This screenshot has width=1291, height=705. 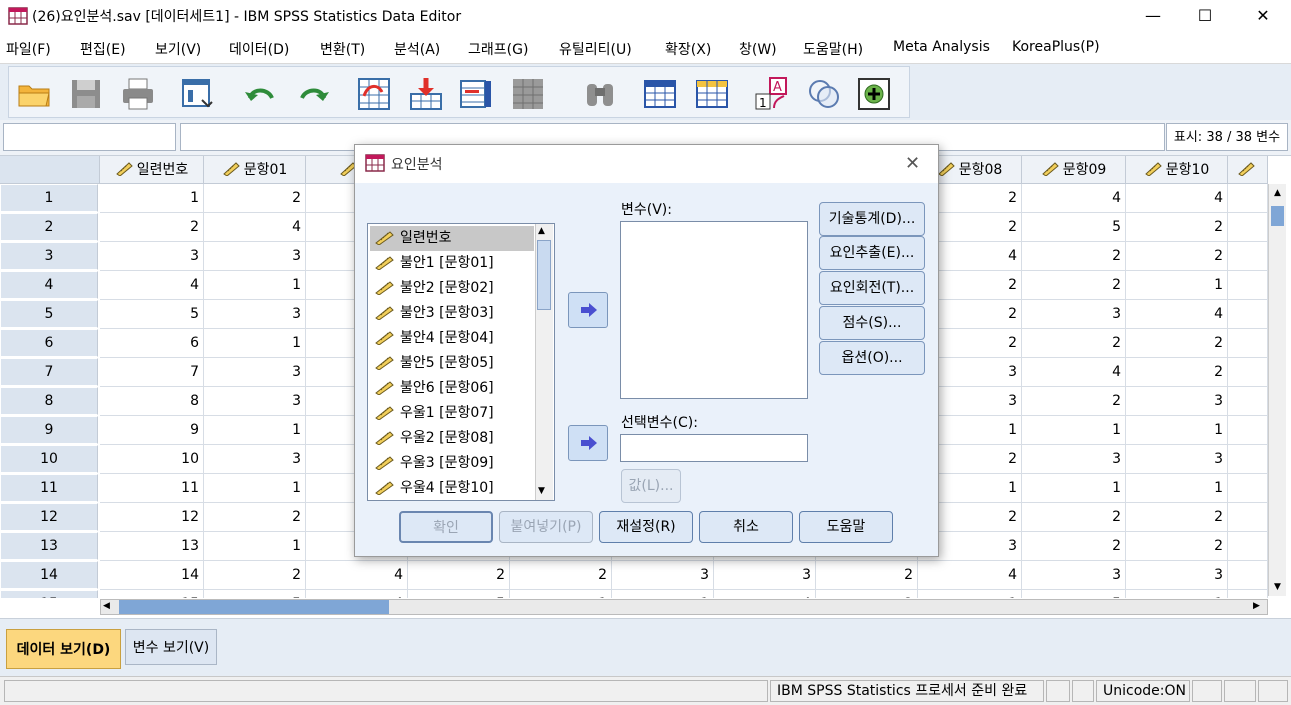 I want to click on row-header: 13, so click(x=49, y=546).